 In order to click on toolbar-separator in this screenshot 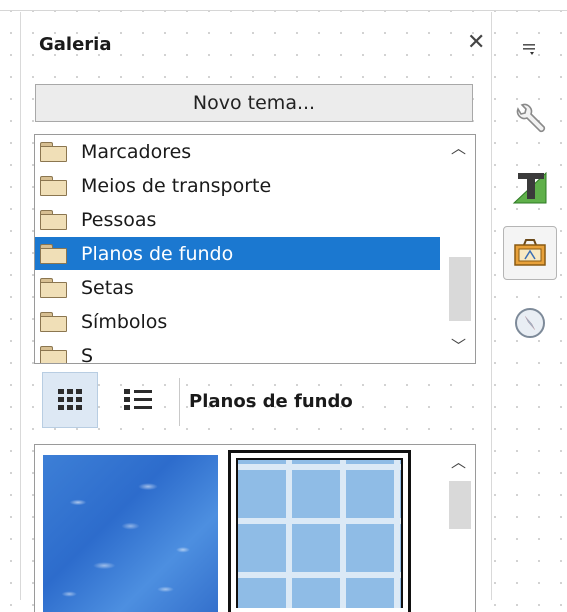, I will do `click(179, 402)`.